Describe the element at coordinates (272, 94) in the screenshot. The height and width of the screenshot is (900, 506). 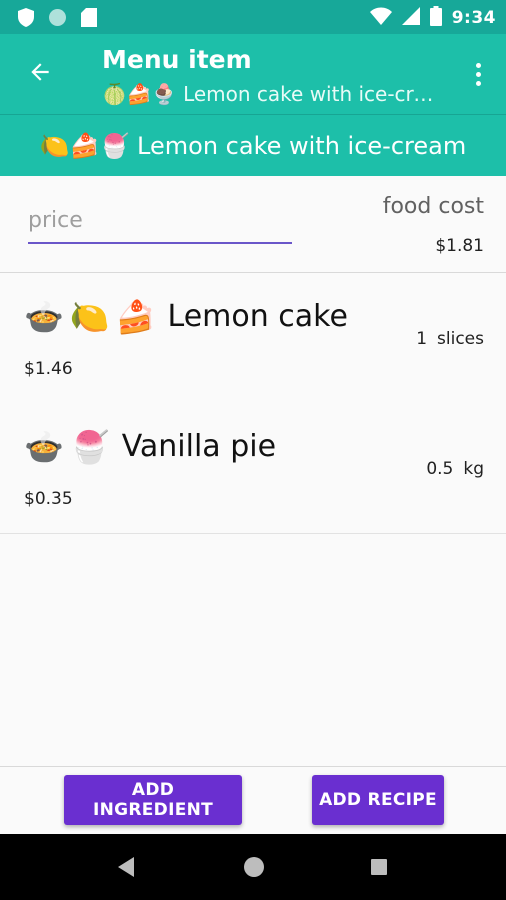
I see `page-subtitle: 🍈🍰🍨 Lemon cake with ice-cream` at that location.